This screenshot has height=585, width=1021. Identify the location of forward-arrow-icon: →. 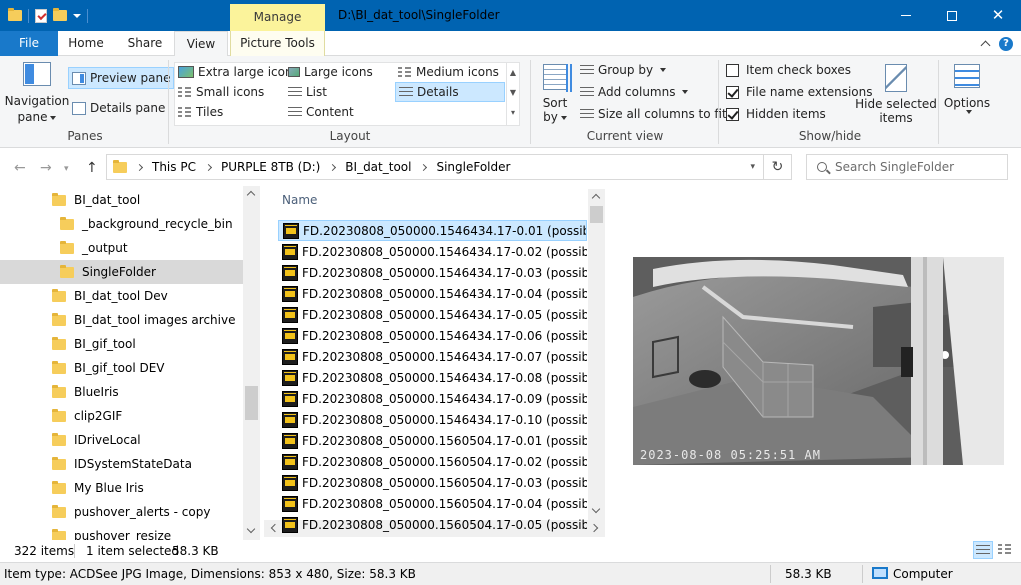
(46, 168).